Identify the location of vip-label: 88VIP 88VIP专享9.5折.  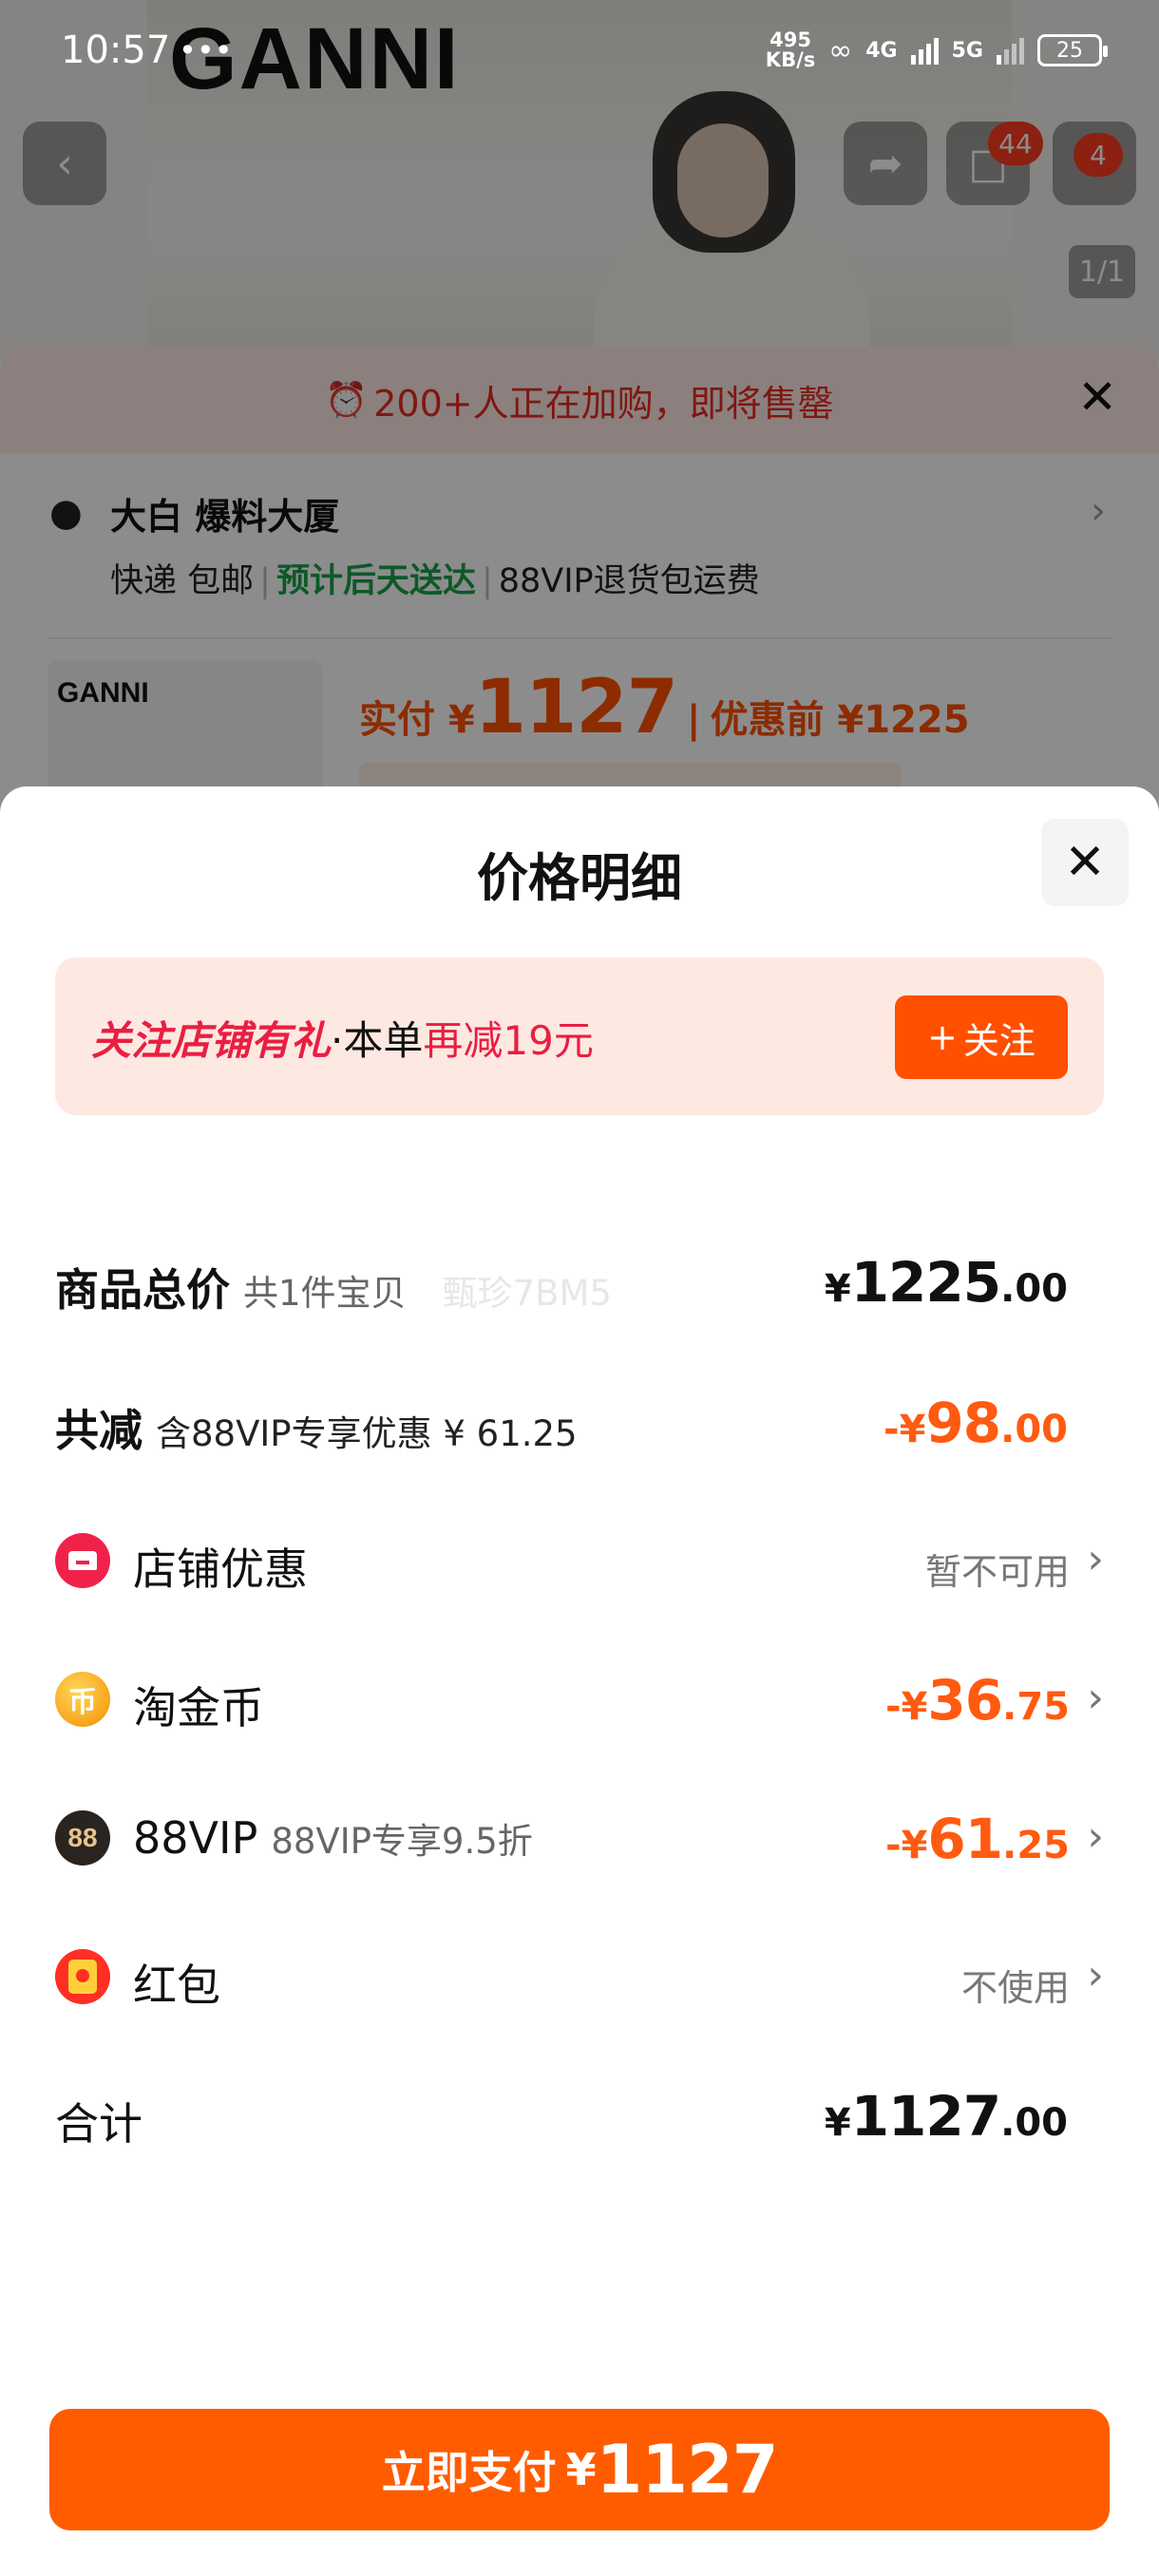
(333, 1838).